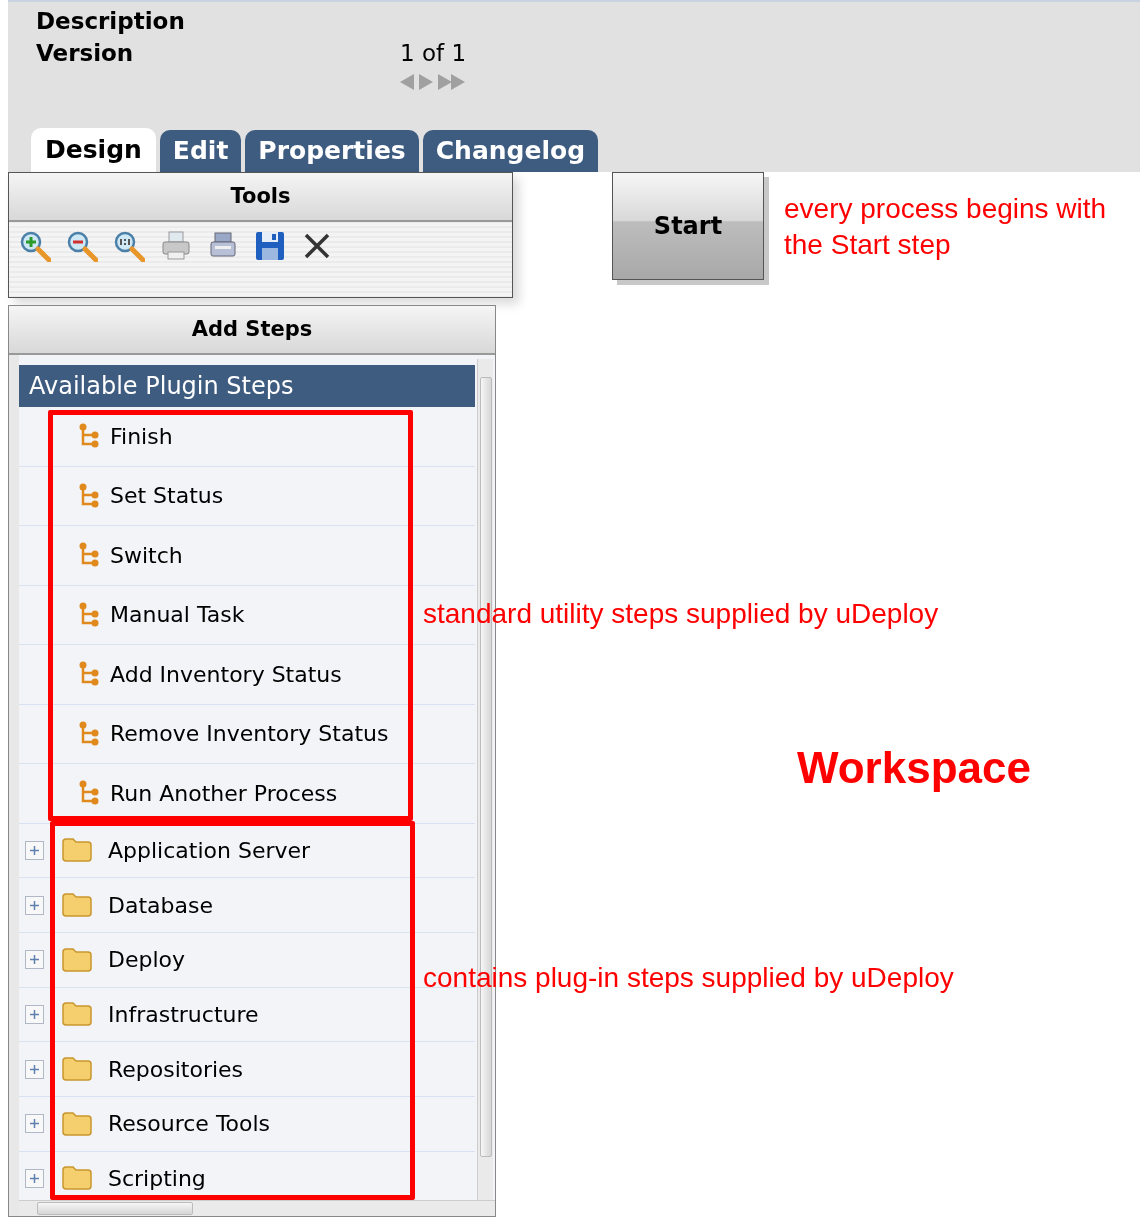  I want to click on field-label: Description, so click(110, 21).